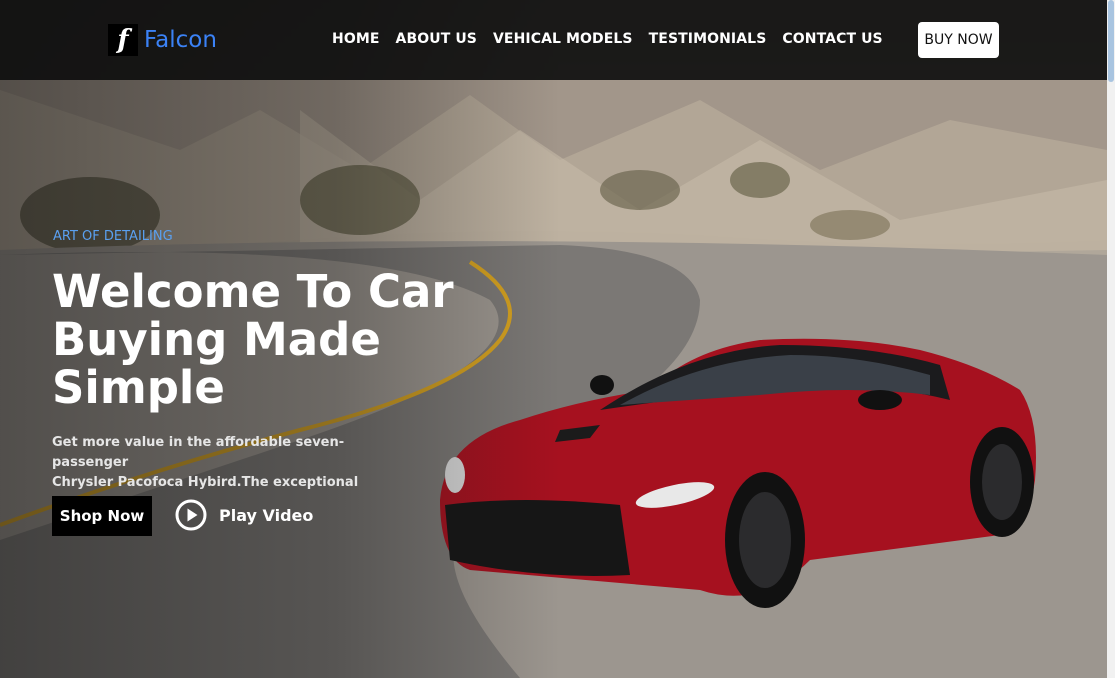  I want to click on nav-item-home: HOME, so click(356, 39).